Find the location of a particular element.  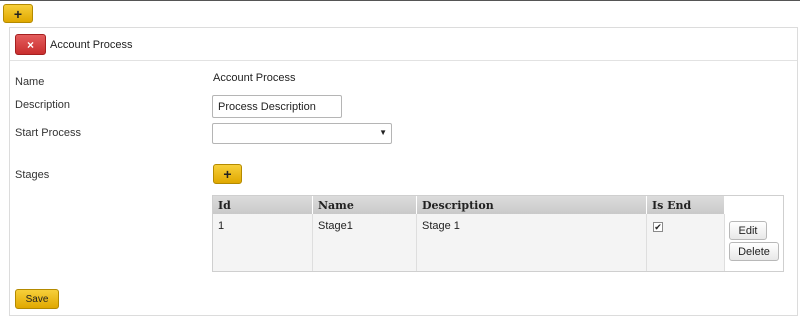

cell-name: Stage1 is located at coordinates (365, 242).